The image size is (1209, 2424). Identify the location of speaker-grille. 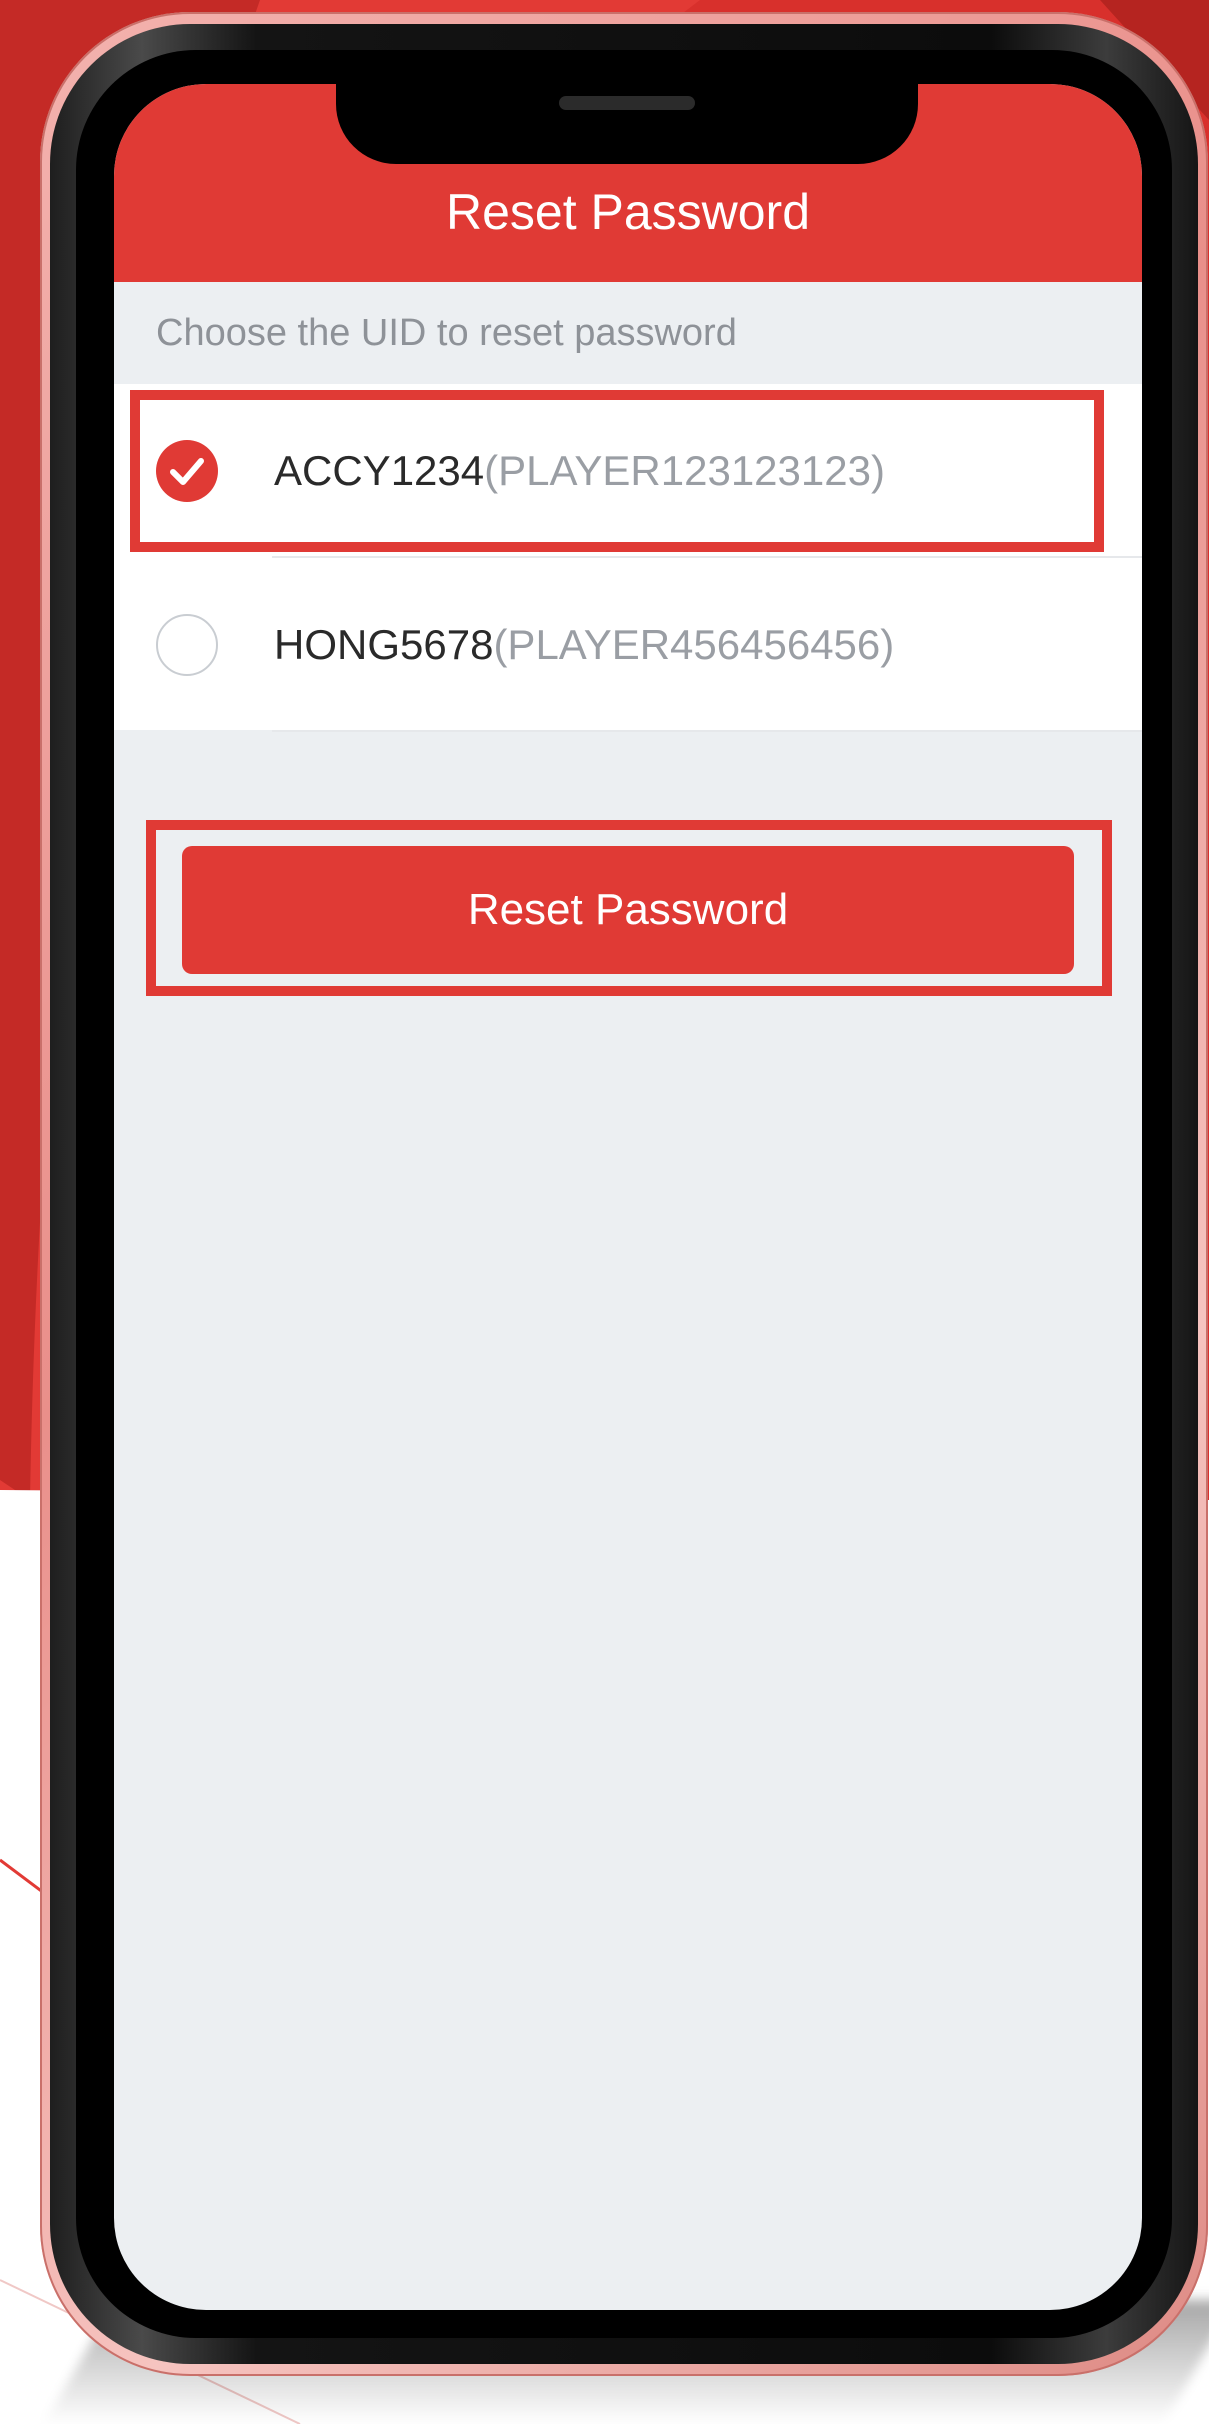
(627, 103).